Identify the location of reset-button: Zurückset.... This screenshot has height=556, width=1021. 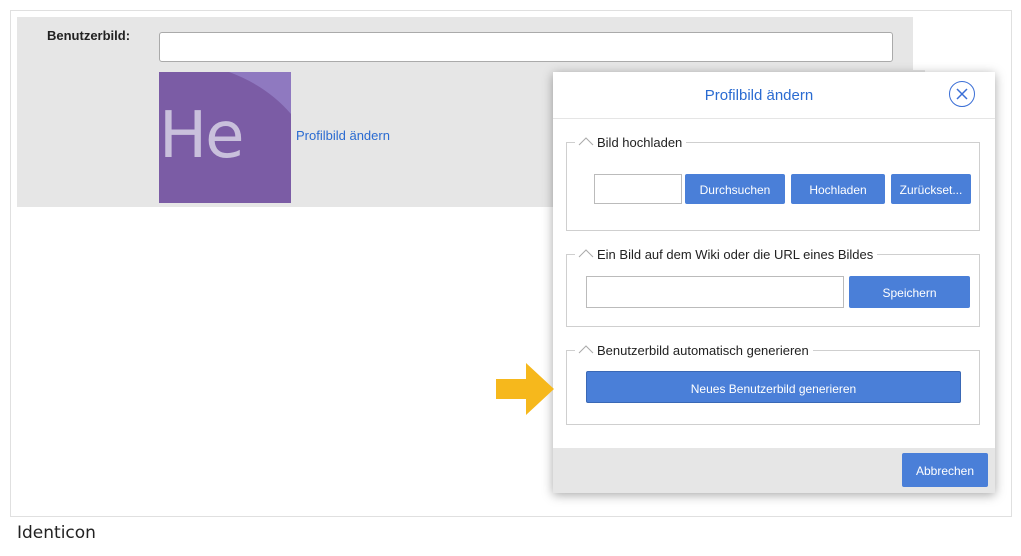
(931, 189).